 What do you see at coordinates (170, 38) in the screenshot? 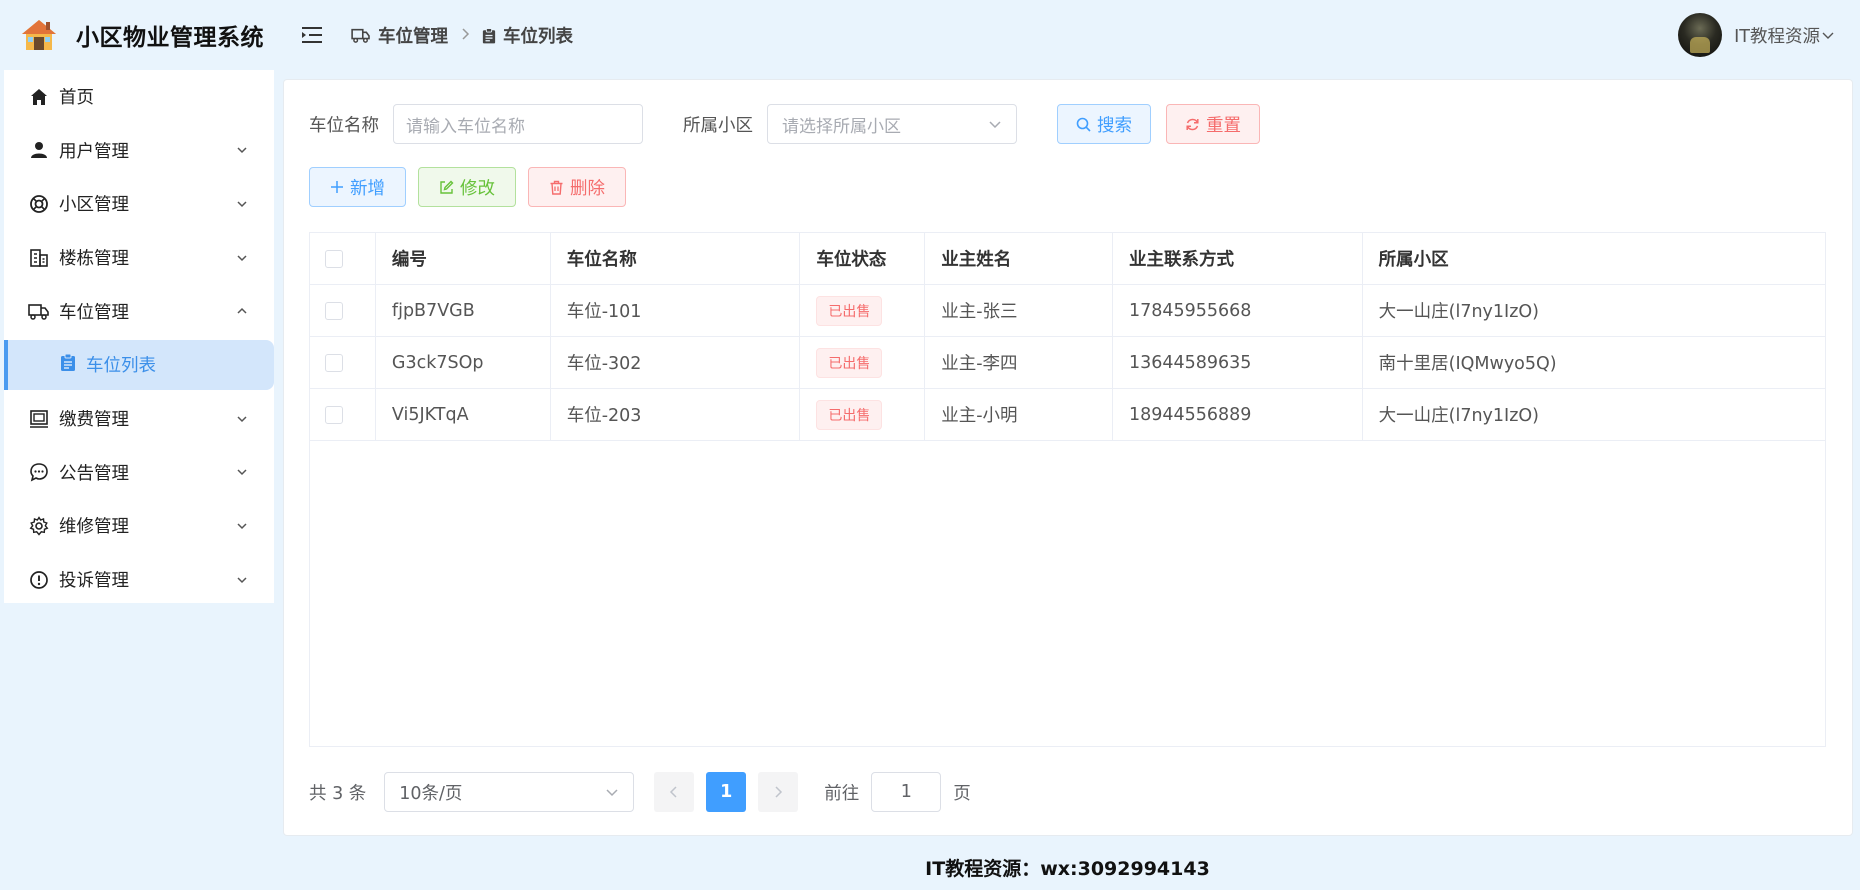
I see `app-title: 小区物业管理系统` at bounding box center [170, 38].